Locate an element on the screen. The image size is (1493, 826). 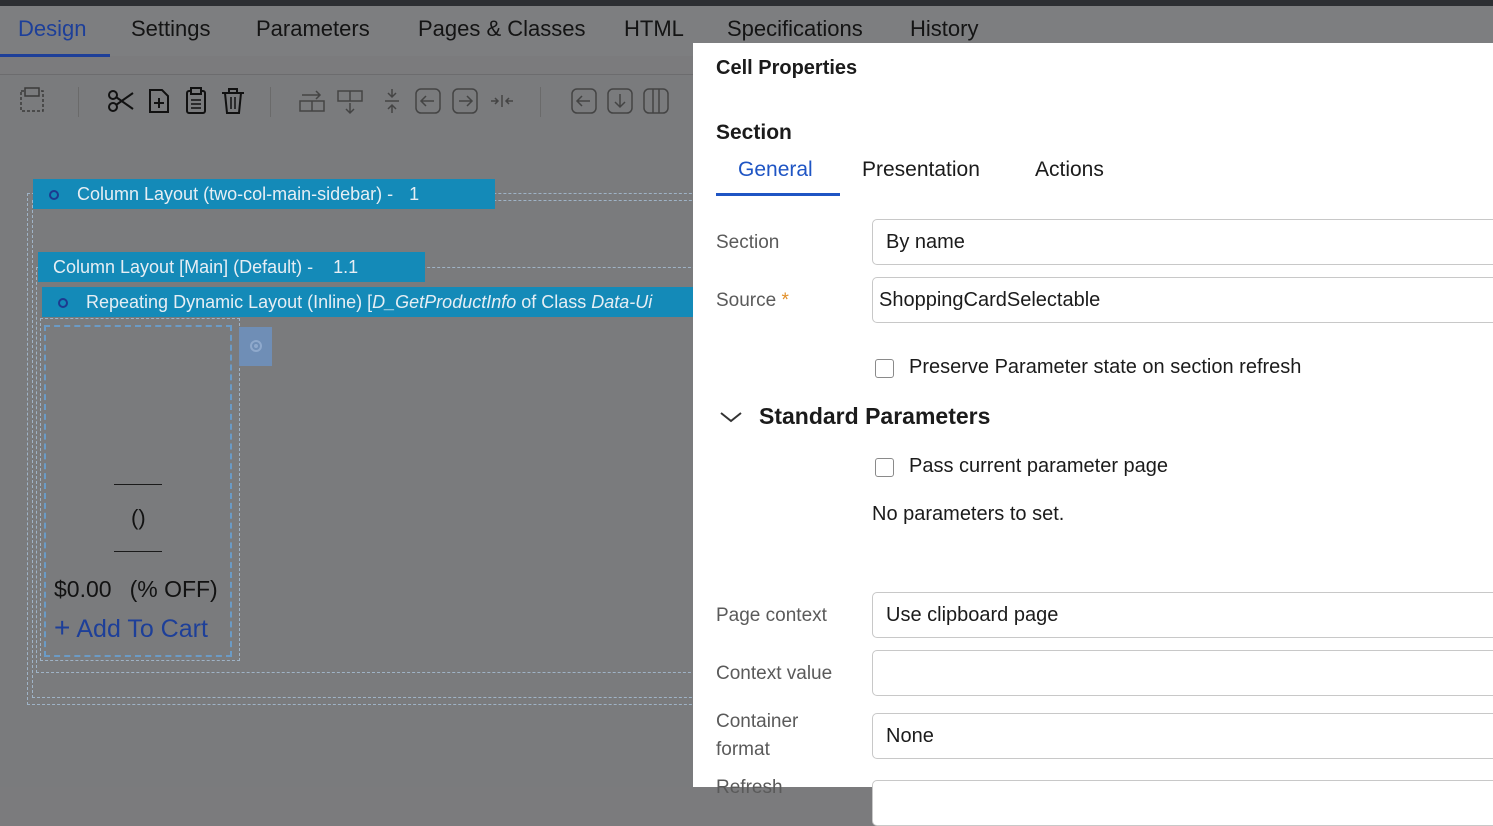
column-icon is located at coordinates (656, 101).